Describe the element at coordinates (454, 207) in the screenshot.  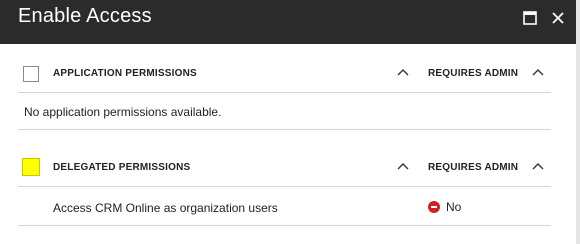
I see `requires-admin-value: No` at that location.